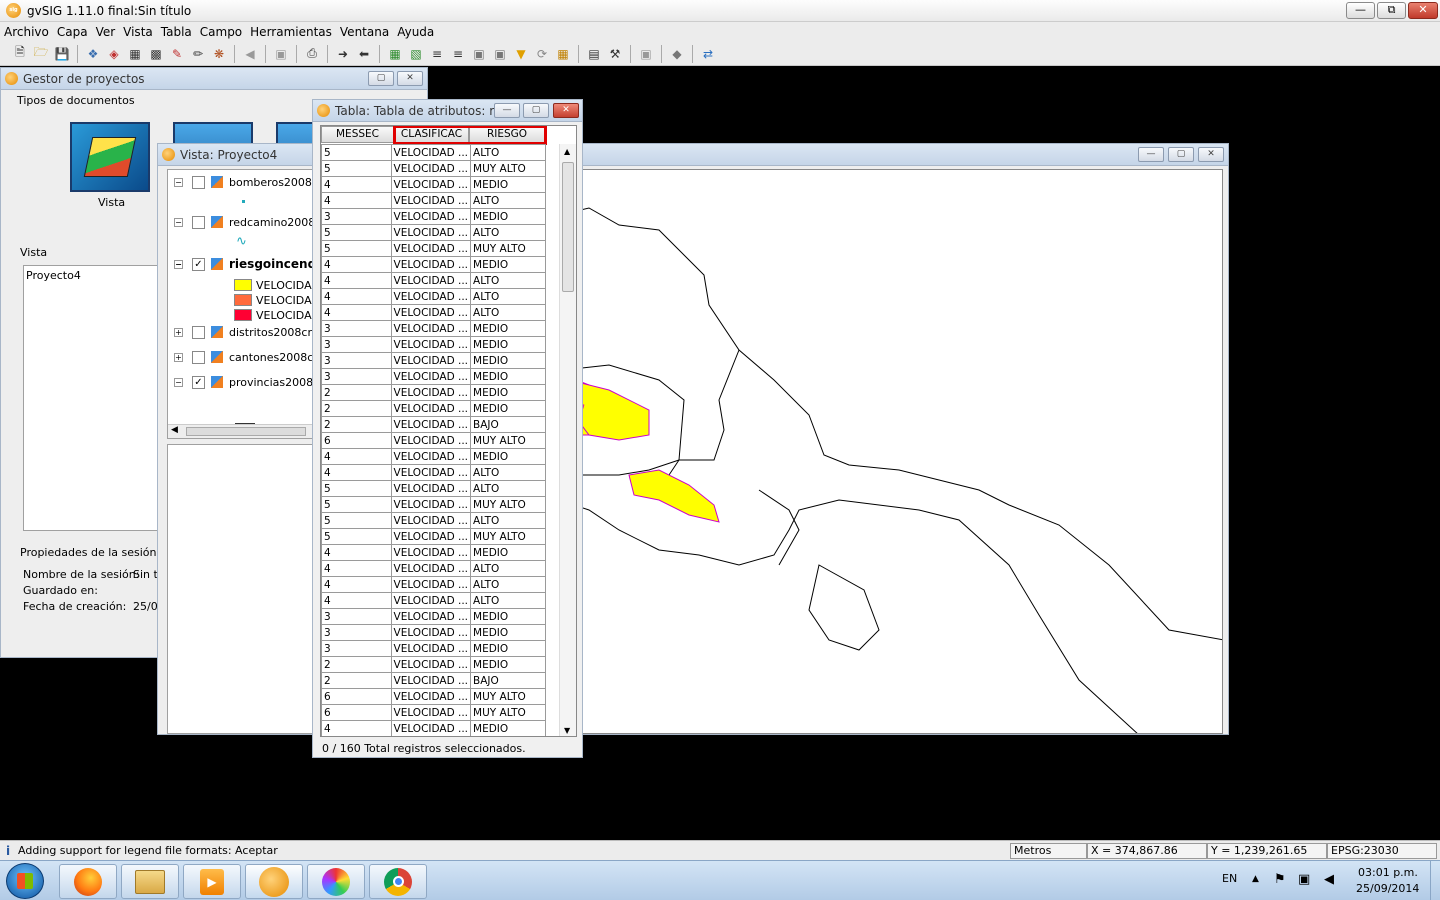 The height and width of the screenshot is (900, 1440). Describe the element at coordinates (646, 54) in the screenshot. I see `export-icon: ▣` at that location.